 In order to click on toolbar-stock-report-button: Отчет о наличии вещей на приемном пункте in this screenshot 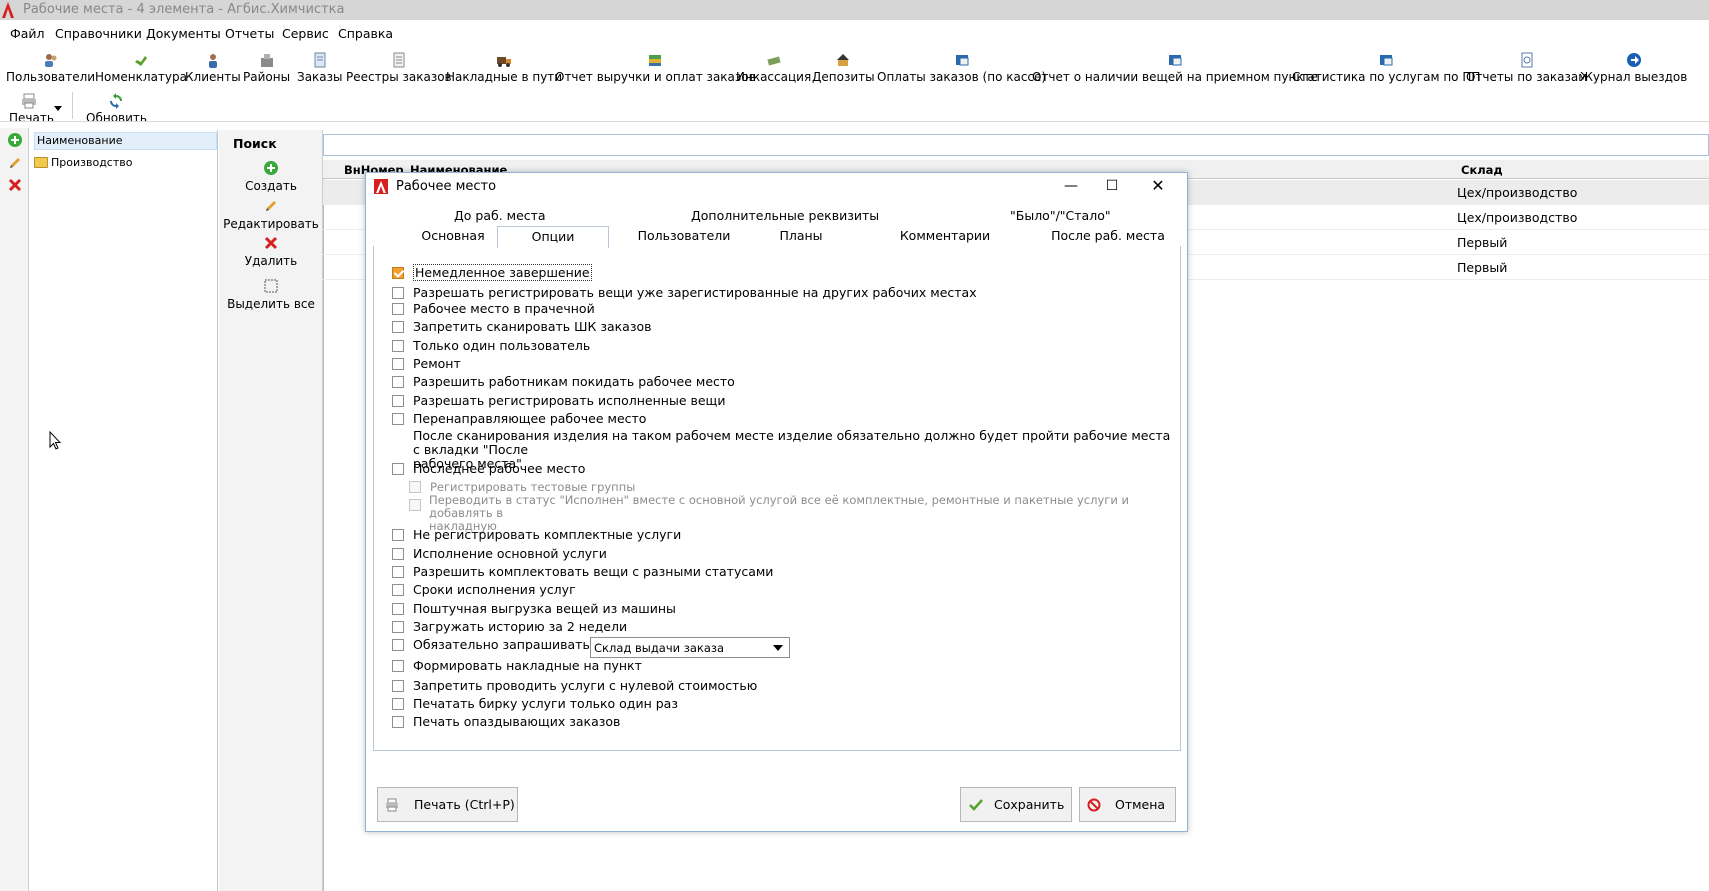, I will do `click(1175, 68)`.